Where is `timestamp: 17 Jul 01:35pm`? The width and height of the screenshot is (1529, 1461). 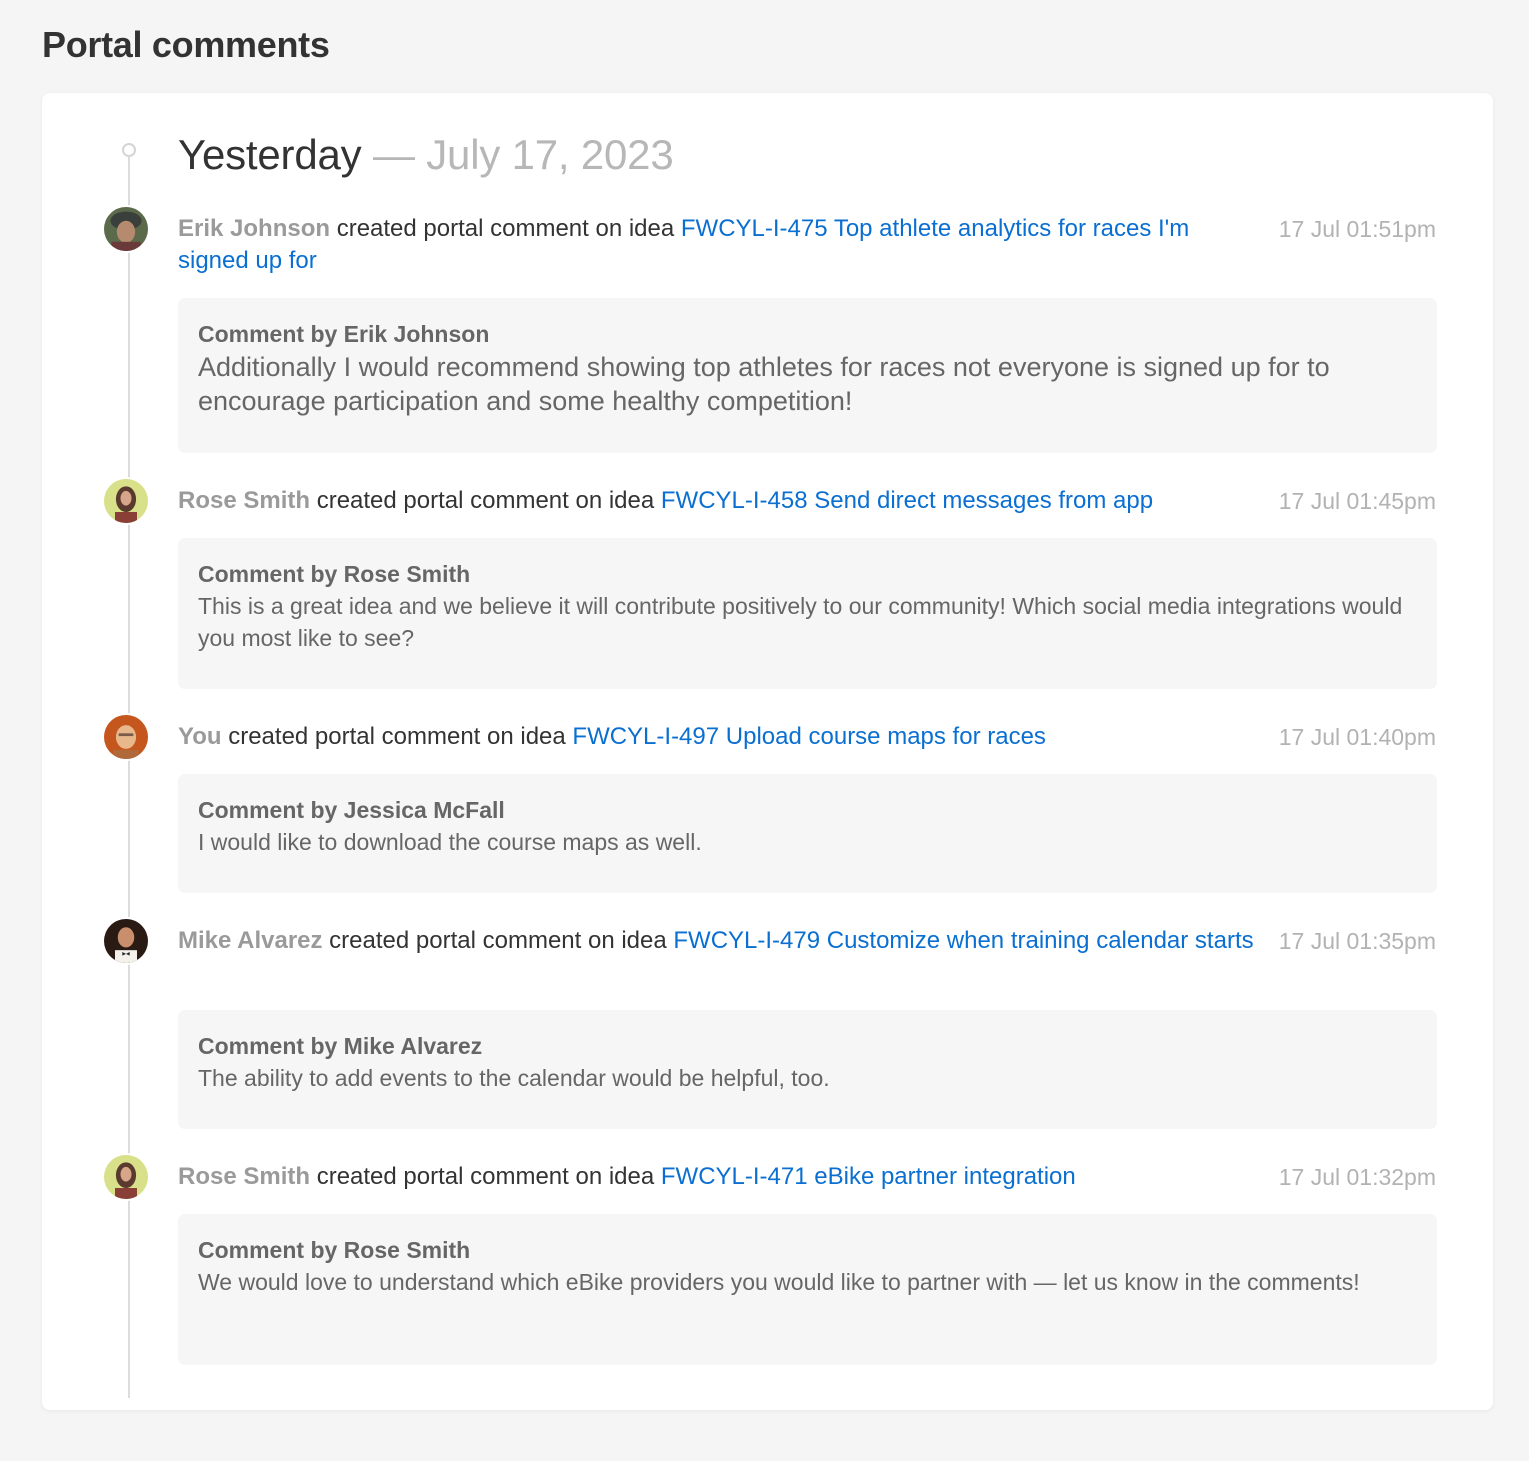 timestamp: 17 Jul 01:35pm is located at coordinates (1357, 941).